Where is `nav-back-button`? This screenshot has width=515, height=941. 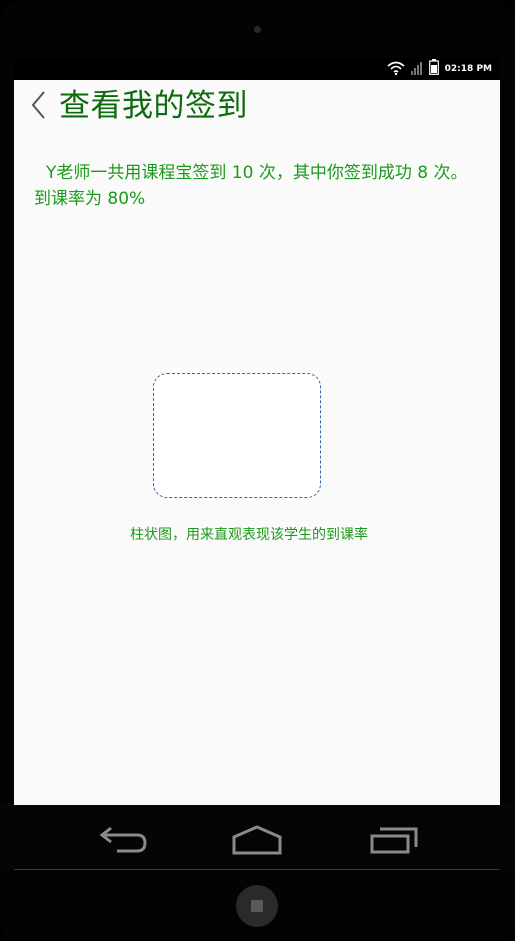 nav-back-button is located at coordinates (123, 840).